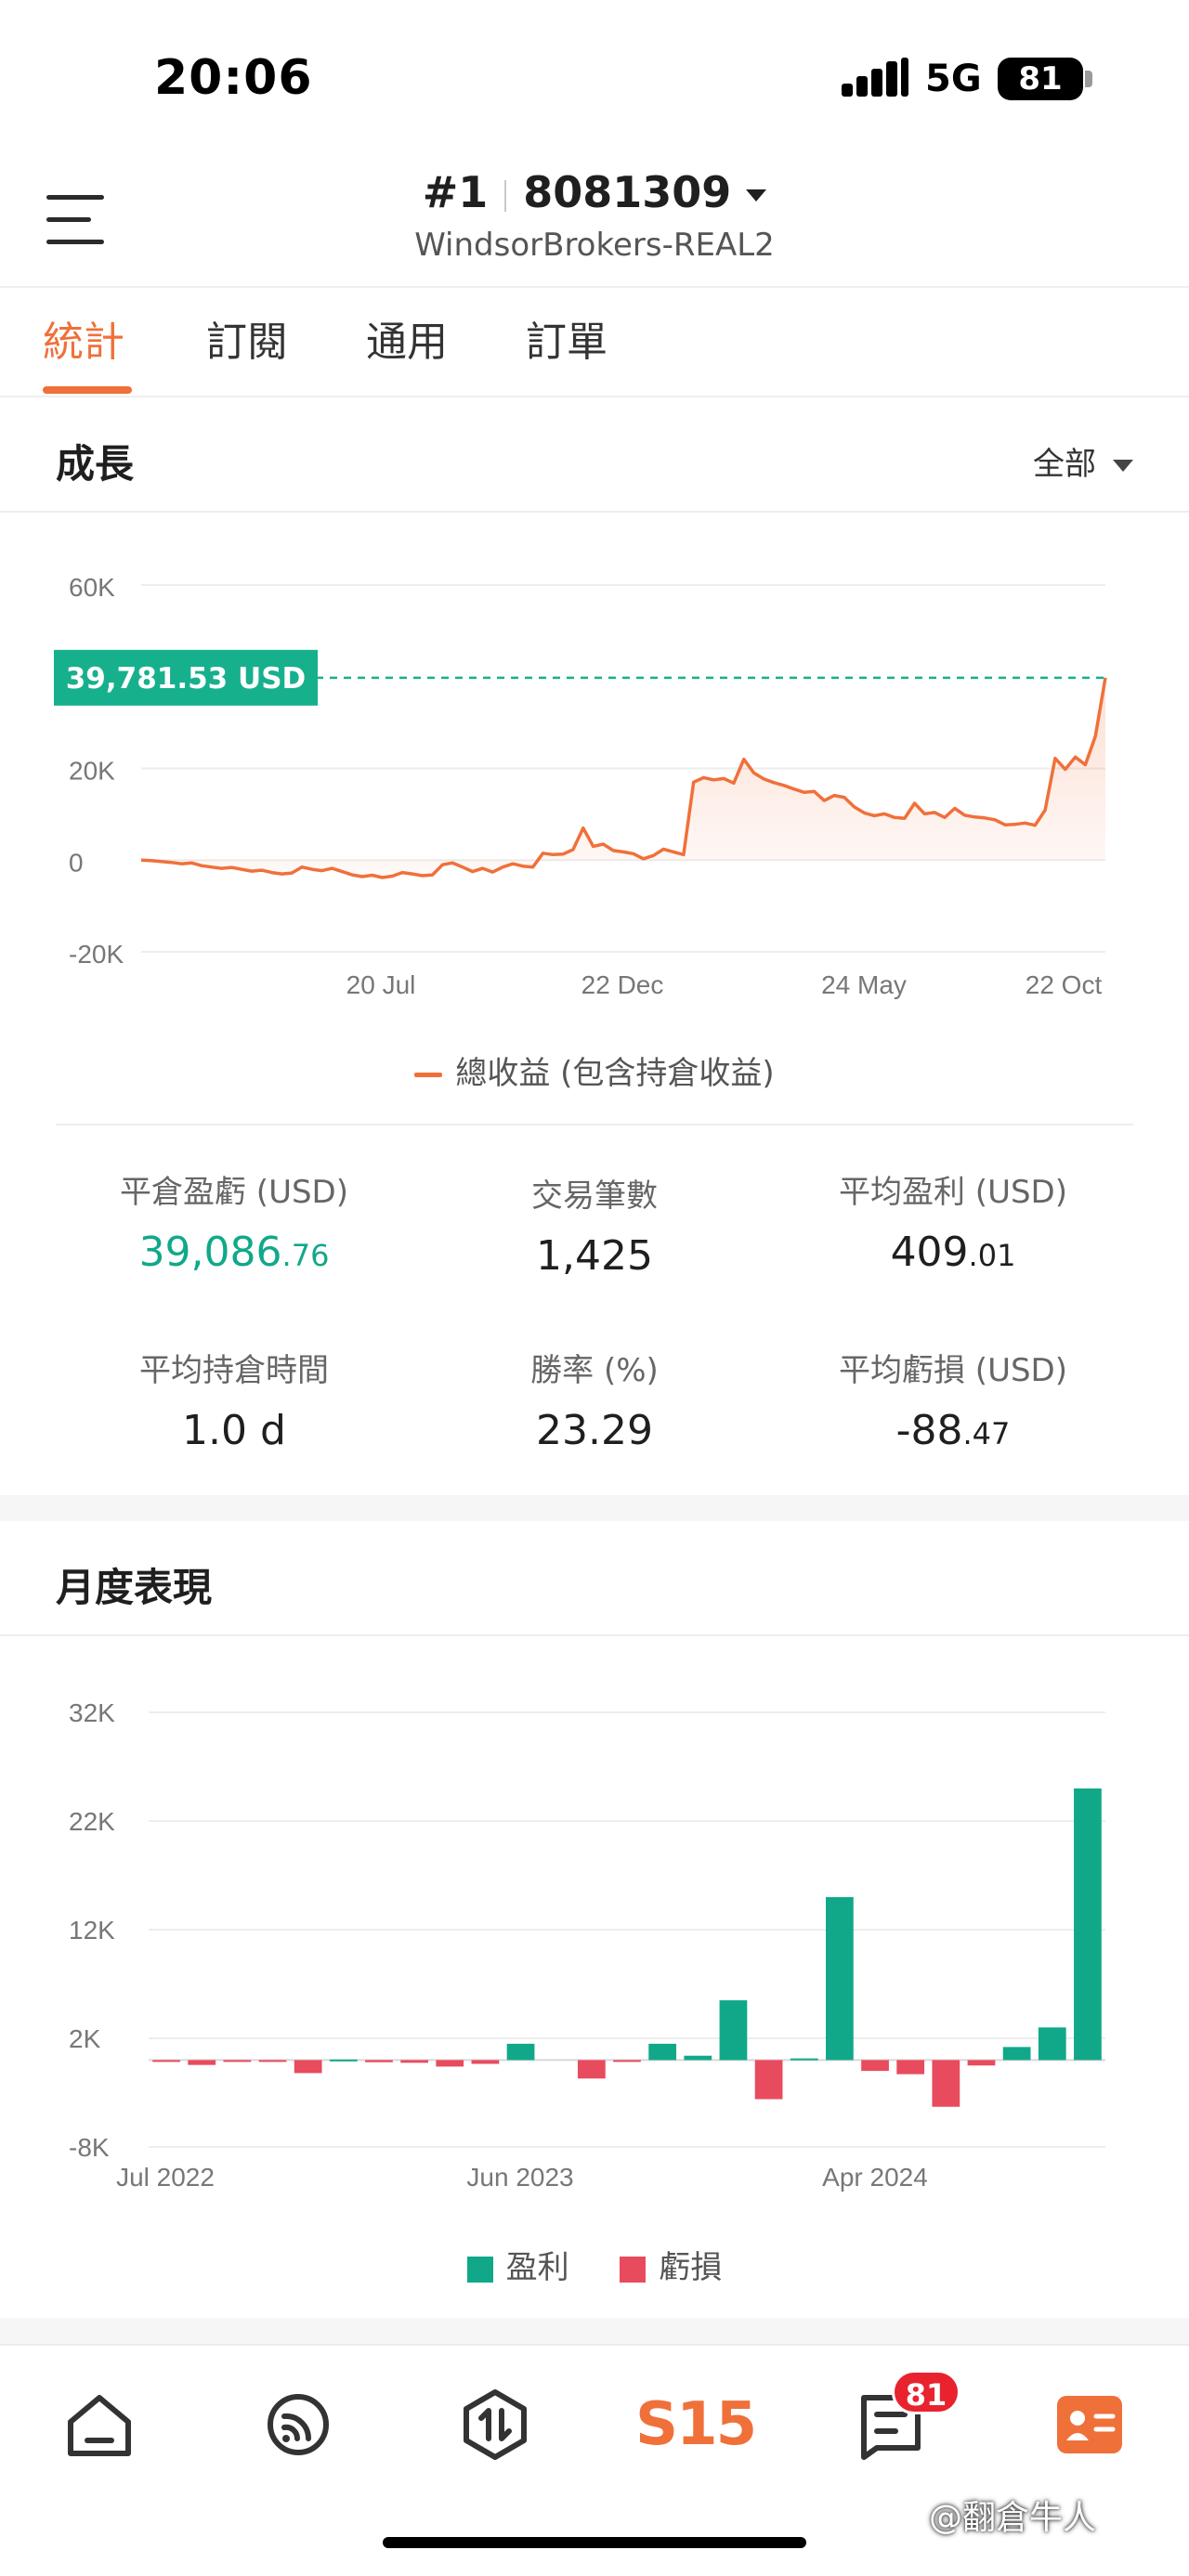  I want to click on feed-icon, so click(298, 2424).